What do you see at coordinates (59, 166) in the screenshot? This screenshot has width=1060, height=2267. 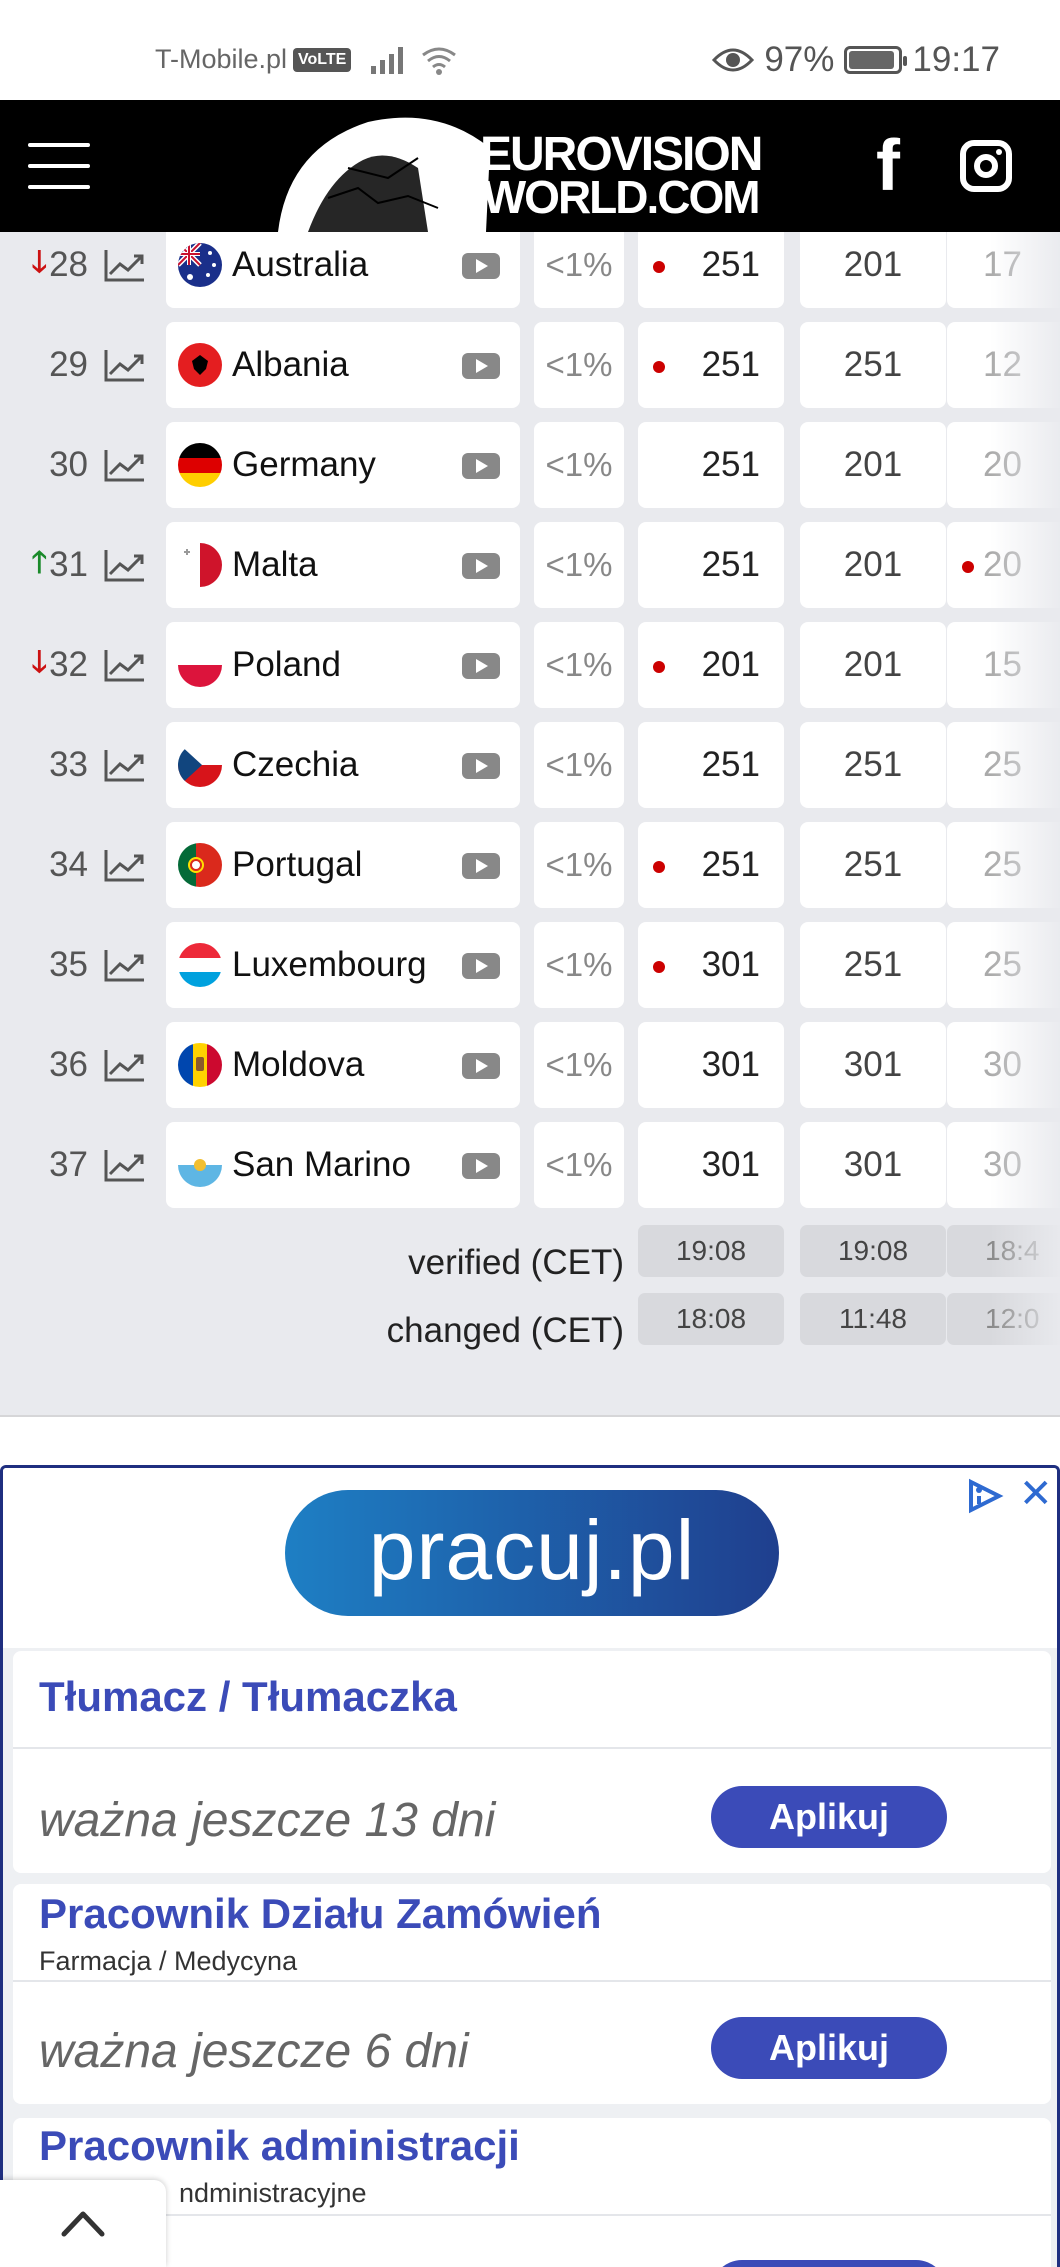 I see `hamburger-menu-icon` at bounding box center [59, 166].